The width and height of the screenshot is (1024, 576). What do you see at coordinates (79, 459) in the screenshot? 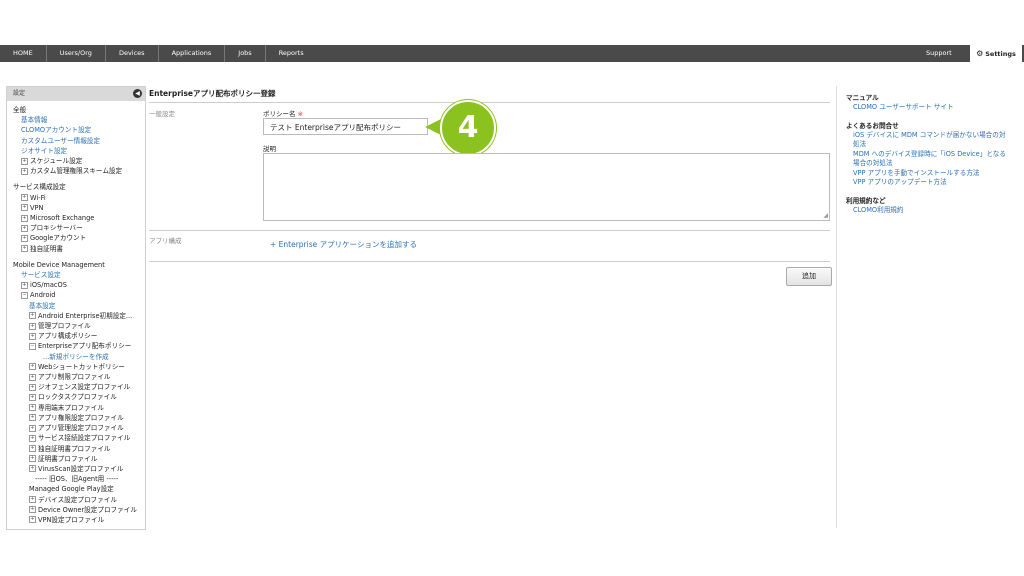
I see `sidebar-item: + 証明書プロファイル` at bounding box center [79, 459].